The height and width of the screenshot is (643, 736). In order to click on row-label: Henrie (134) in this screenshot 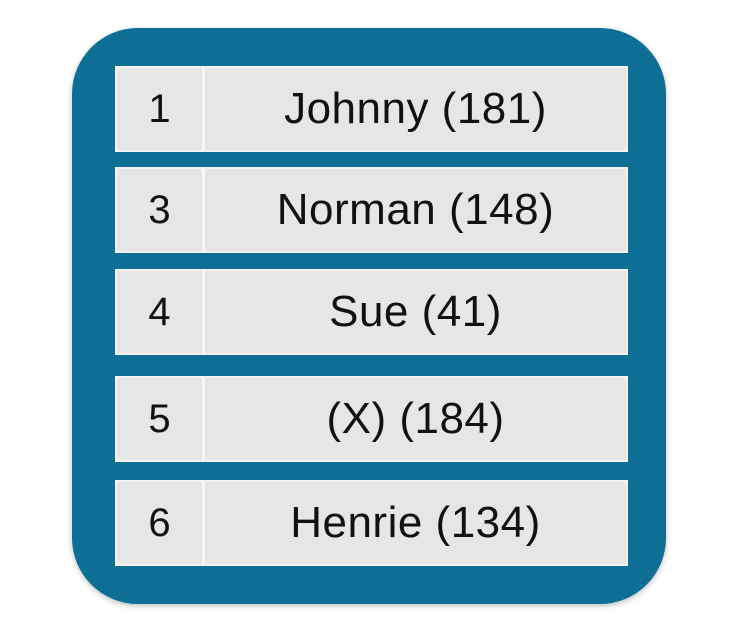, I will do `click(415, 522)`.